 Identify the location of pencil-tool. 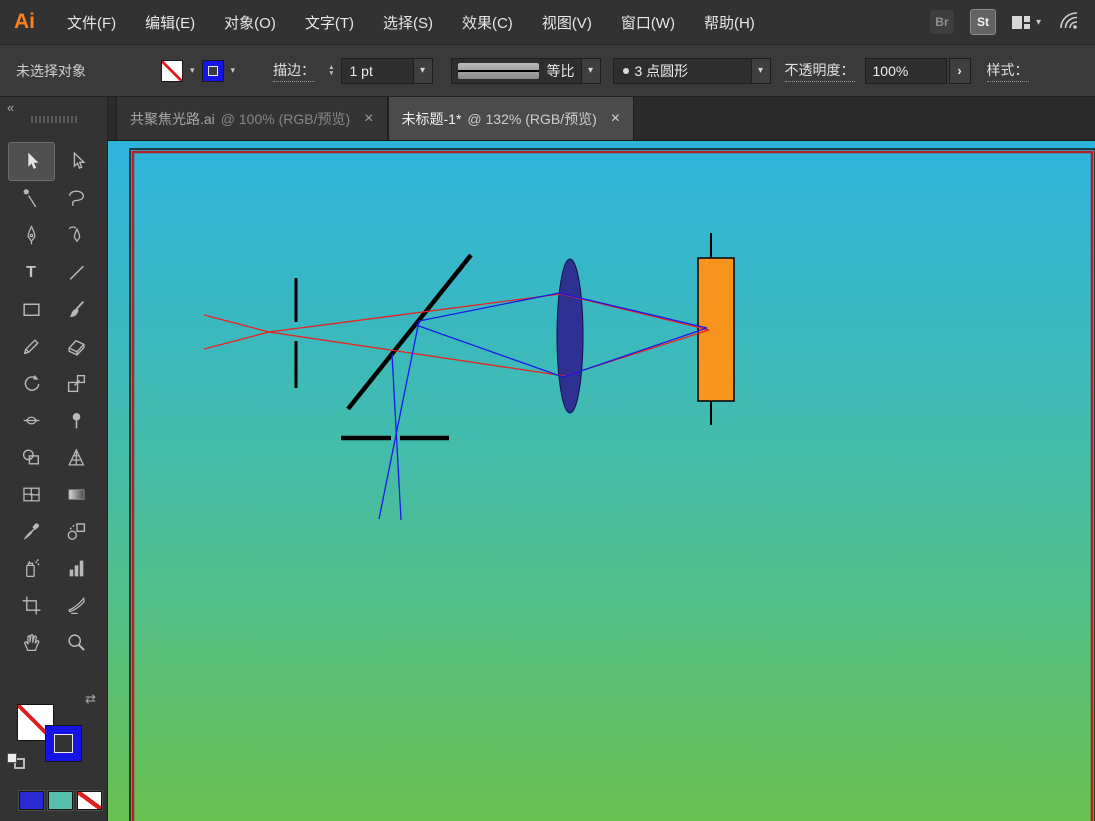
(31, 346).